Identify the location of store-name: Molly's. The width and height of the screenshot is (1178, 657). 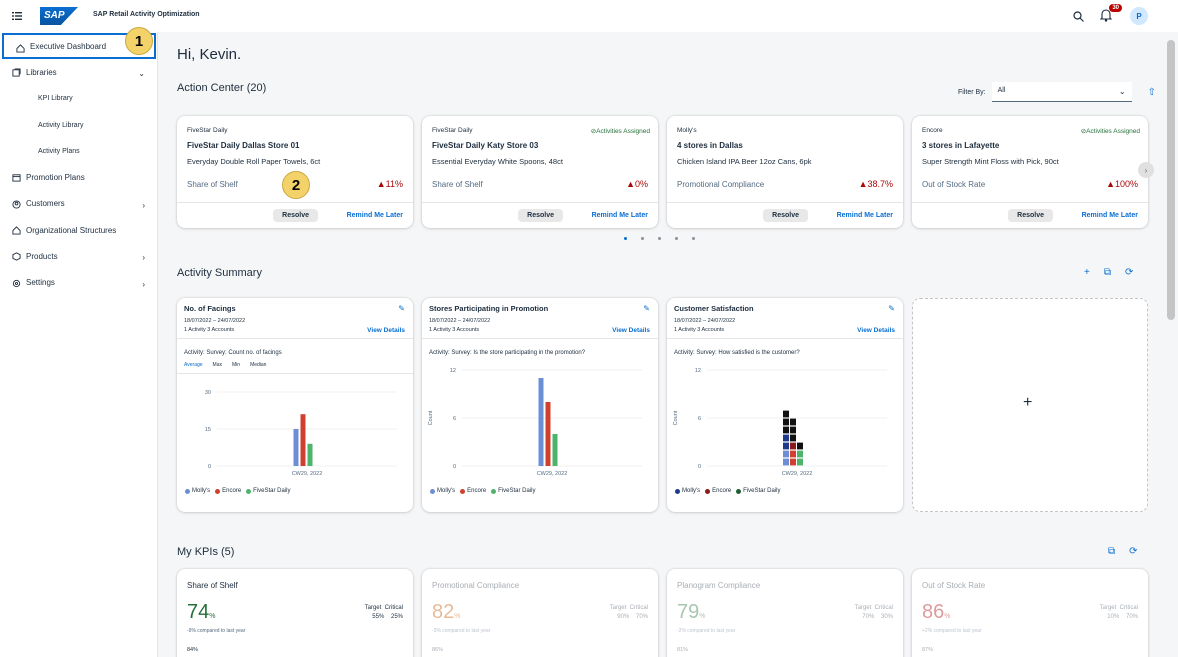
(687, 130).